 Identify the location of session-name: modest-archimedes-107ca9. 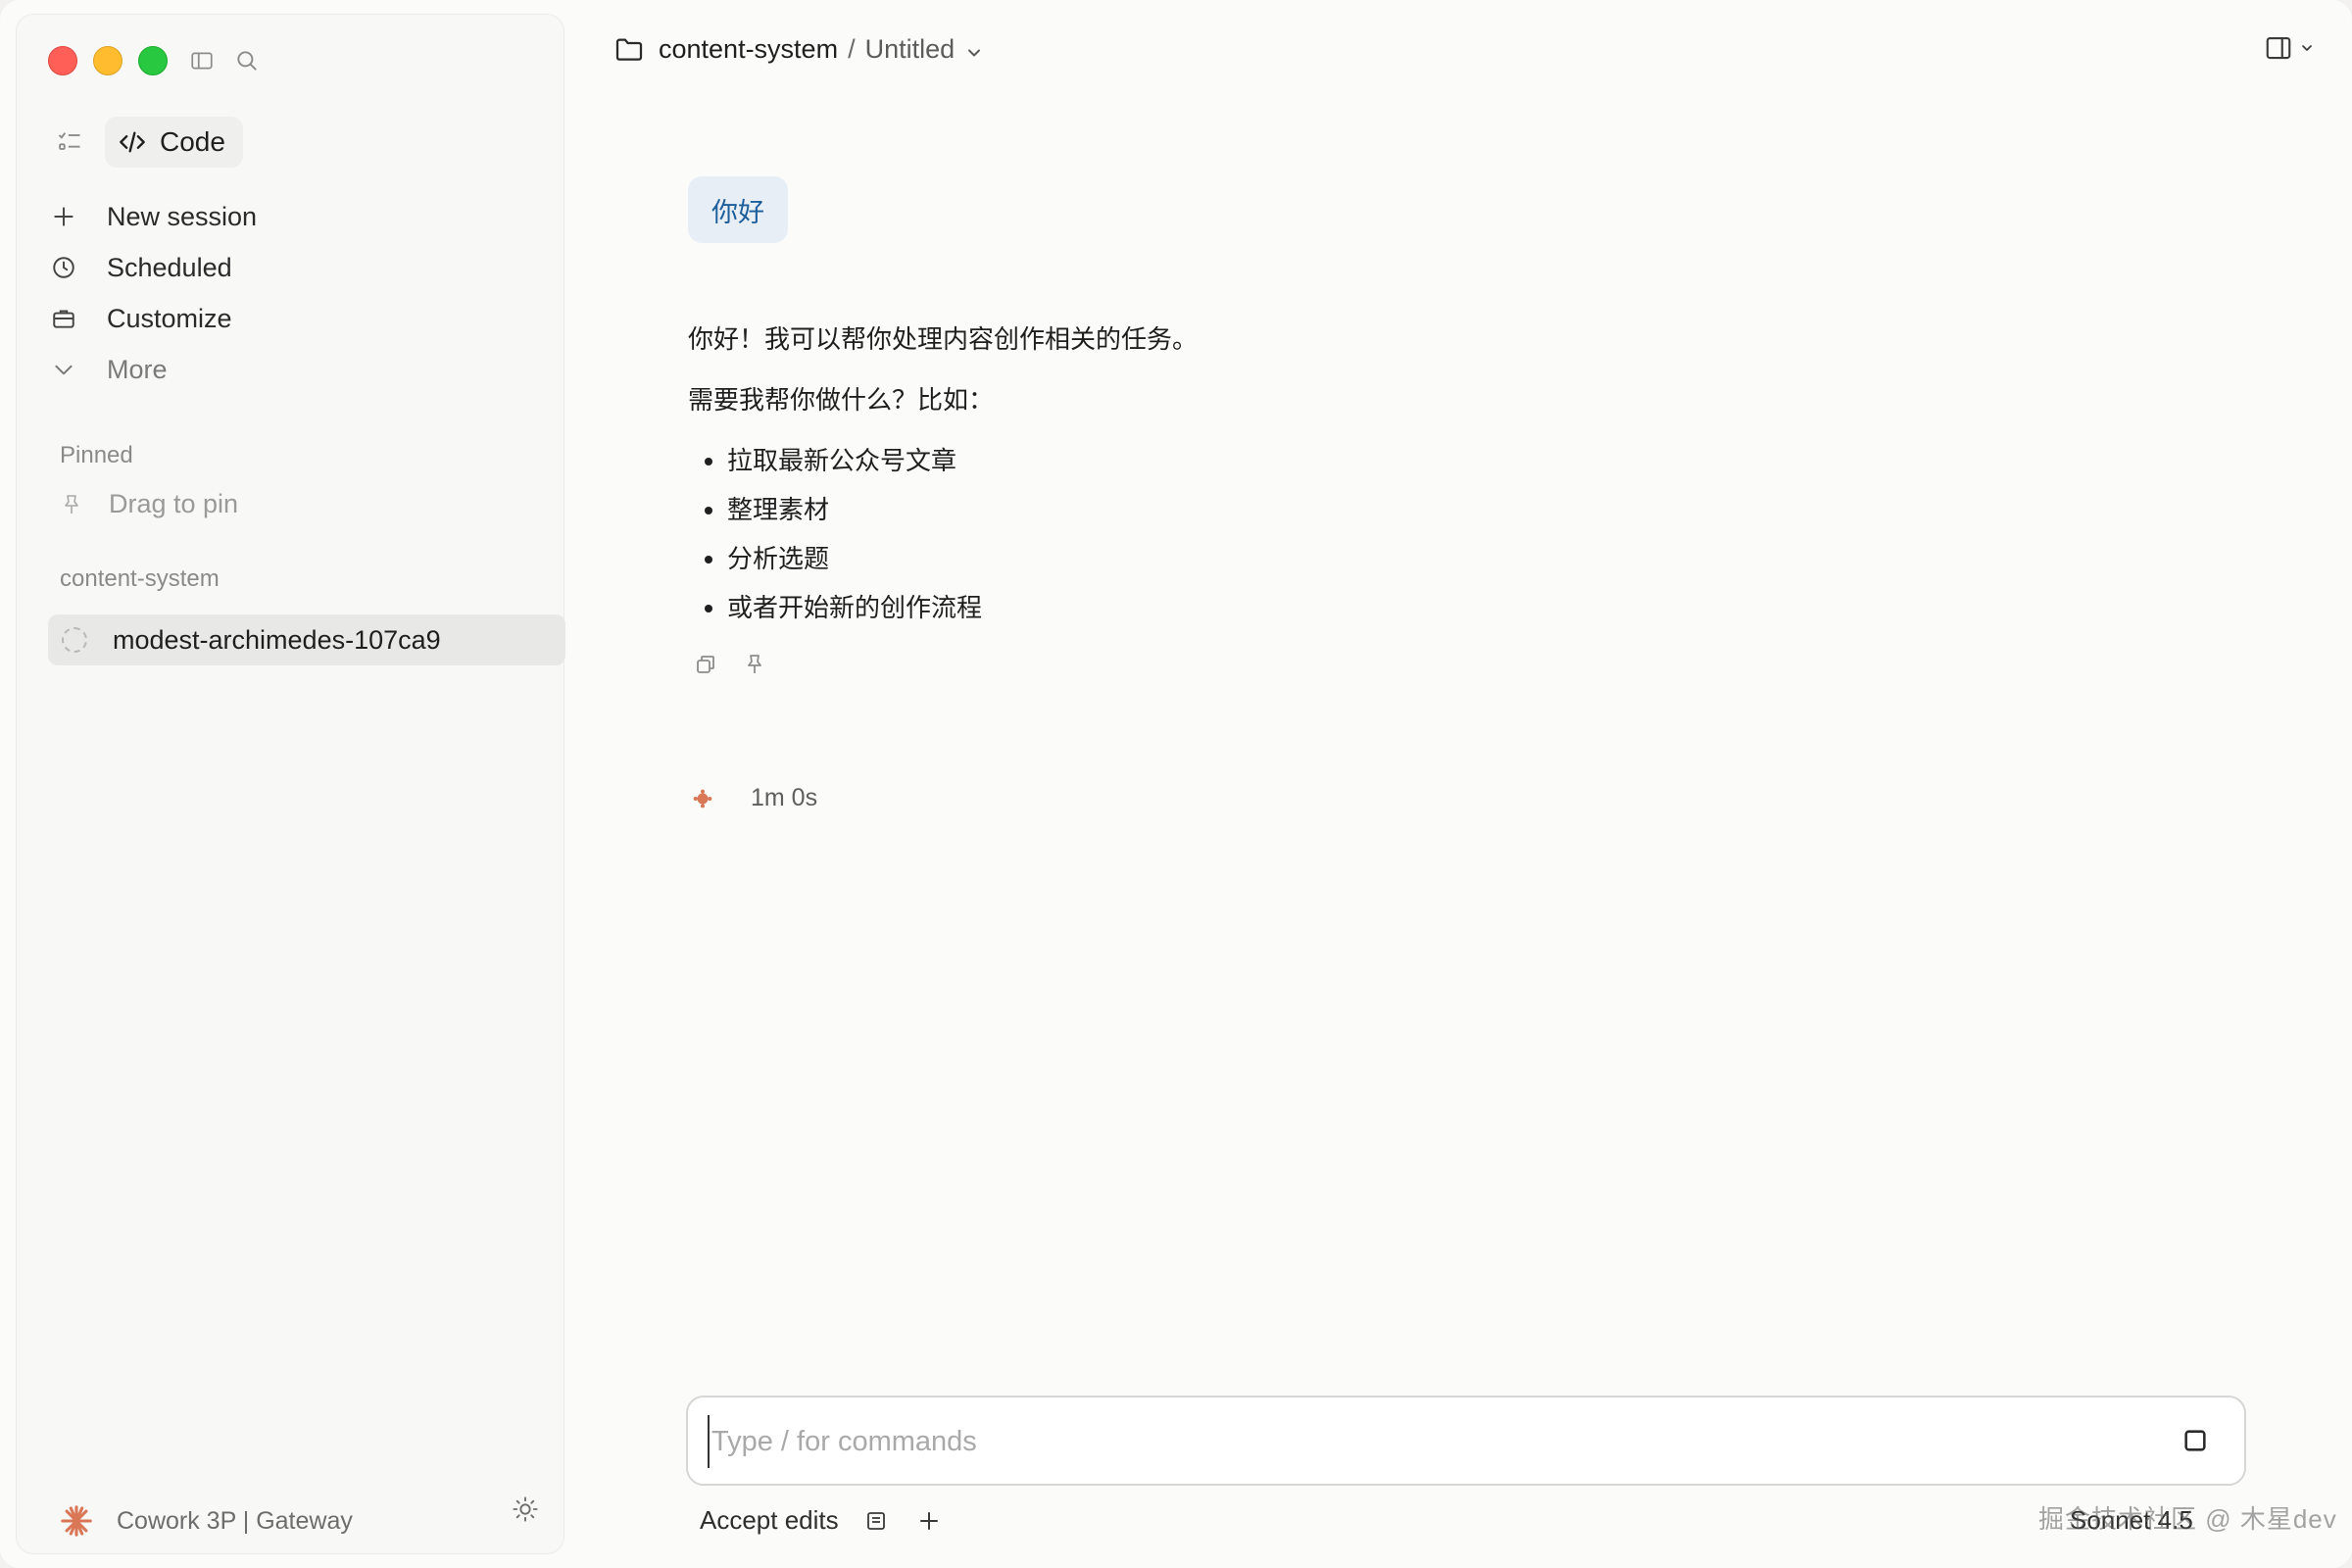
(277, 639).